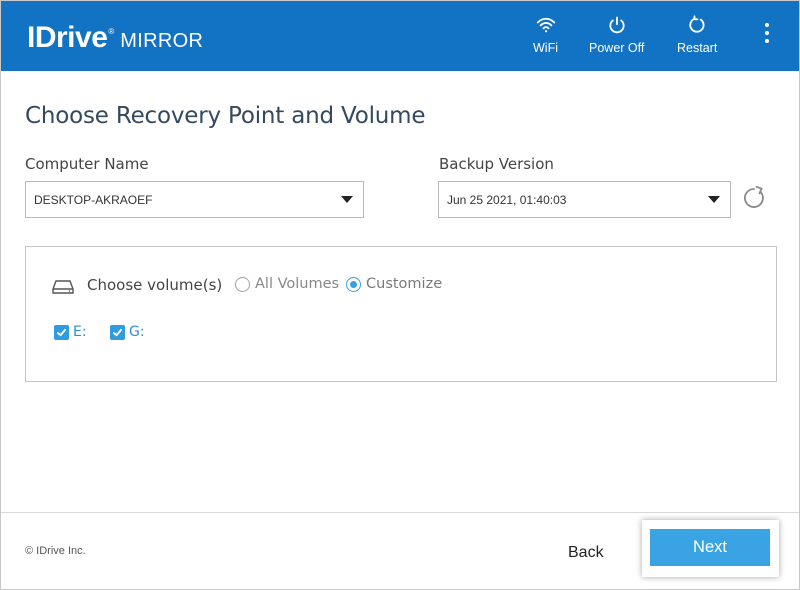 This screenshot has height=590, width=800. What do you see at coordinates (87, 164) in the screenshot?
I see `computer-name-label: Computer Name` at bounding box center [87, 164].